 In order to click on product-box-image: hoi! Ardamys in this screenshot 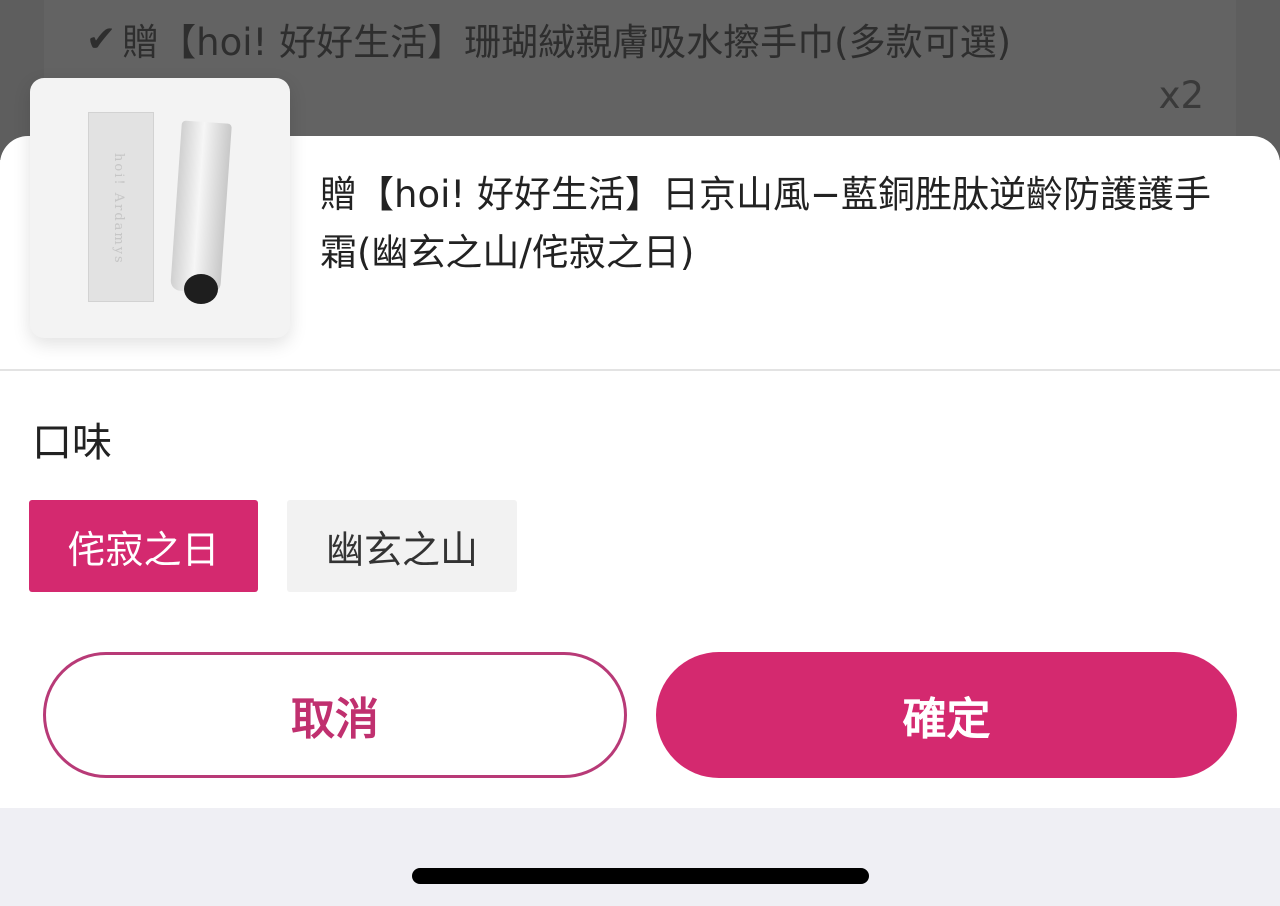, I will do `click(121, 207)`.